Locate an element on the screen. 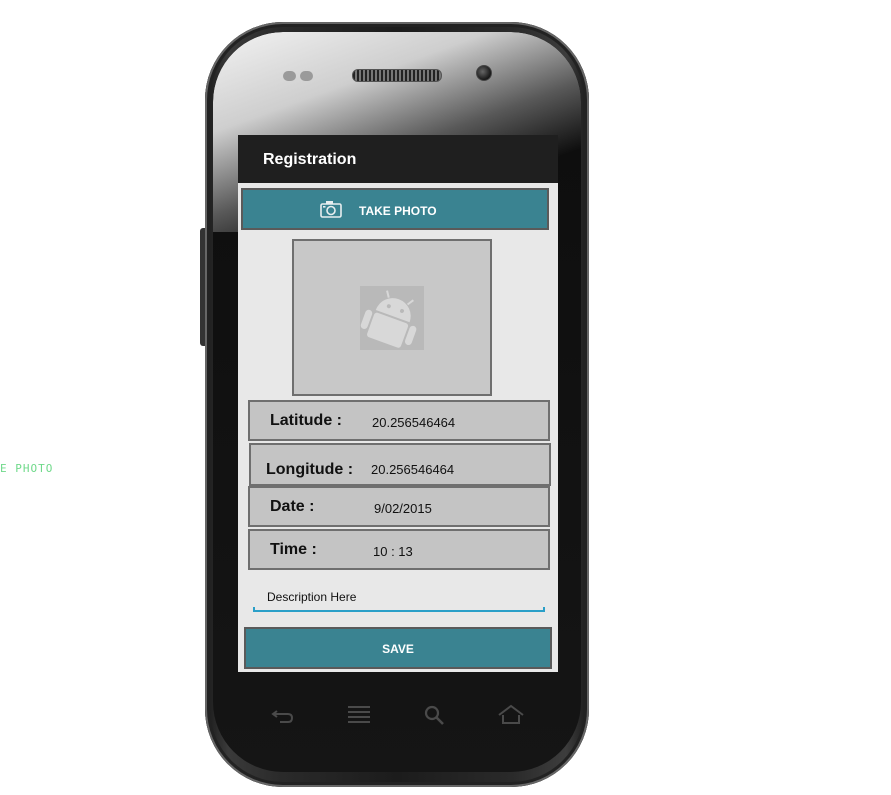 The image size is (891, 795). longitude-row: Longitude : 20.256546464 is located at coordinates (400, 464).